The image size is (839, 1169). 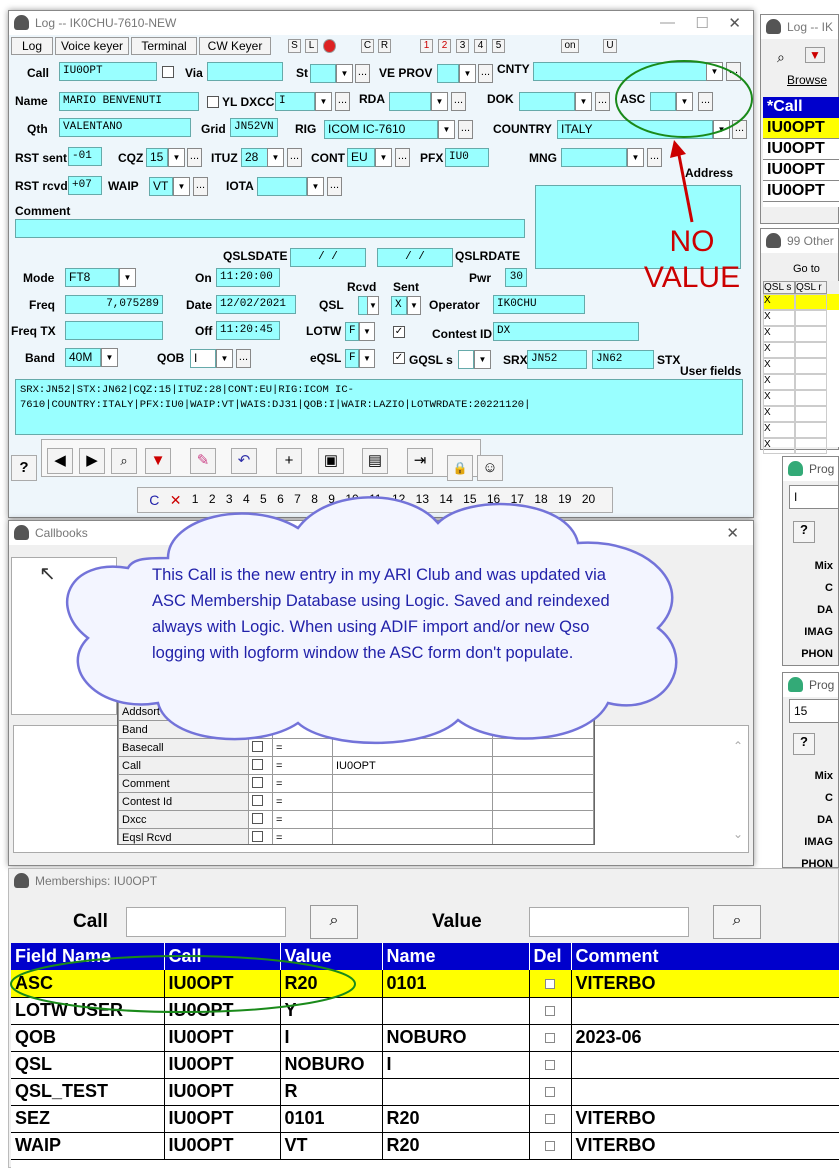 What do you see at coordinates (692, 259) in the screenshot?
I see `no-value-annotation: NO VALUE` at bounding box center [692, 259].